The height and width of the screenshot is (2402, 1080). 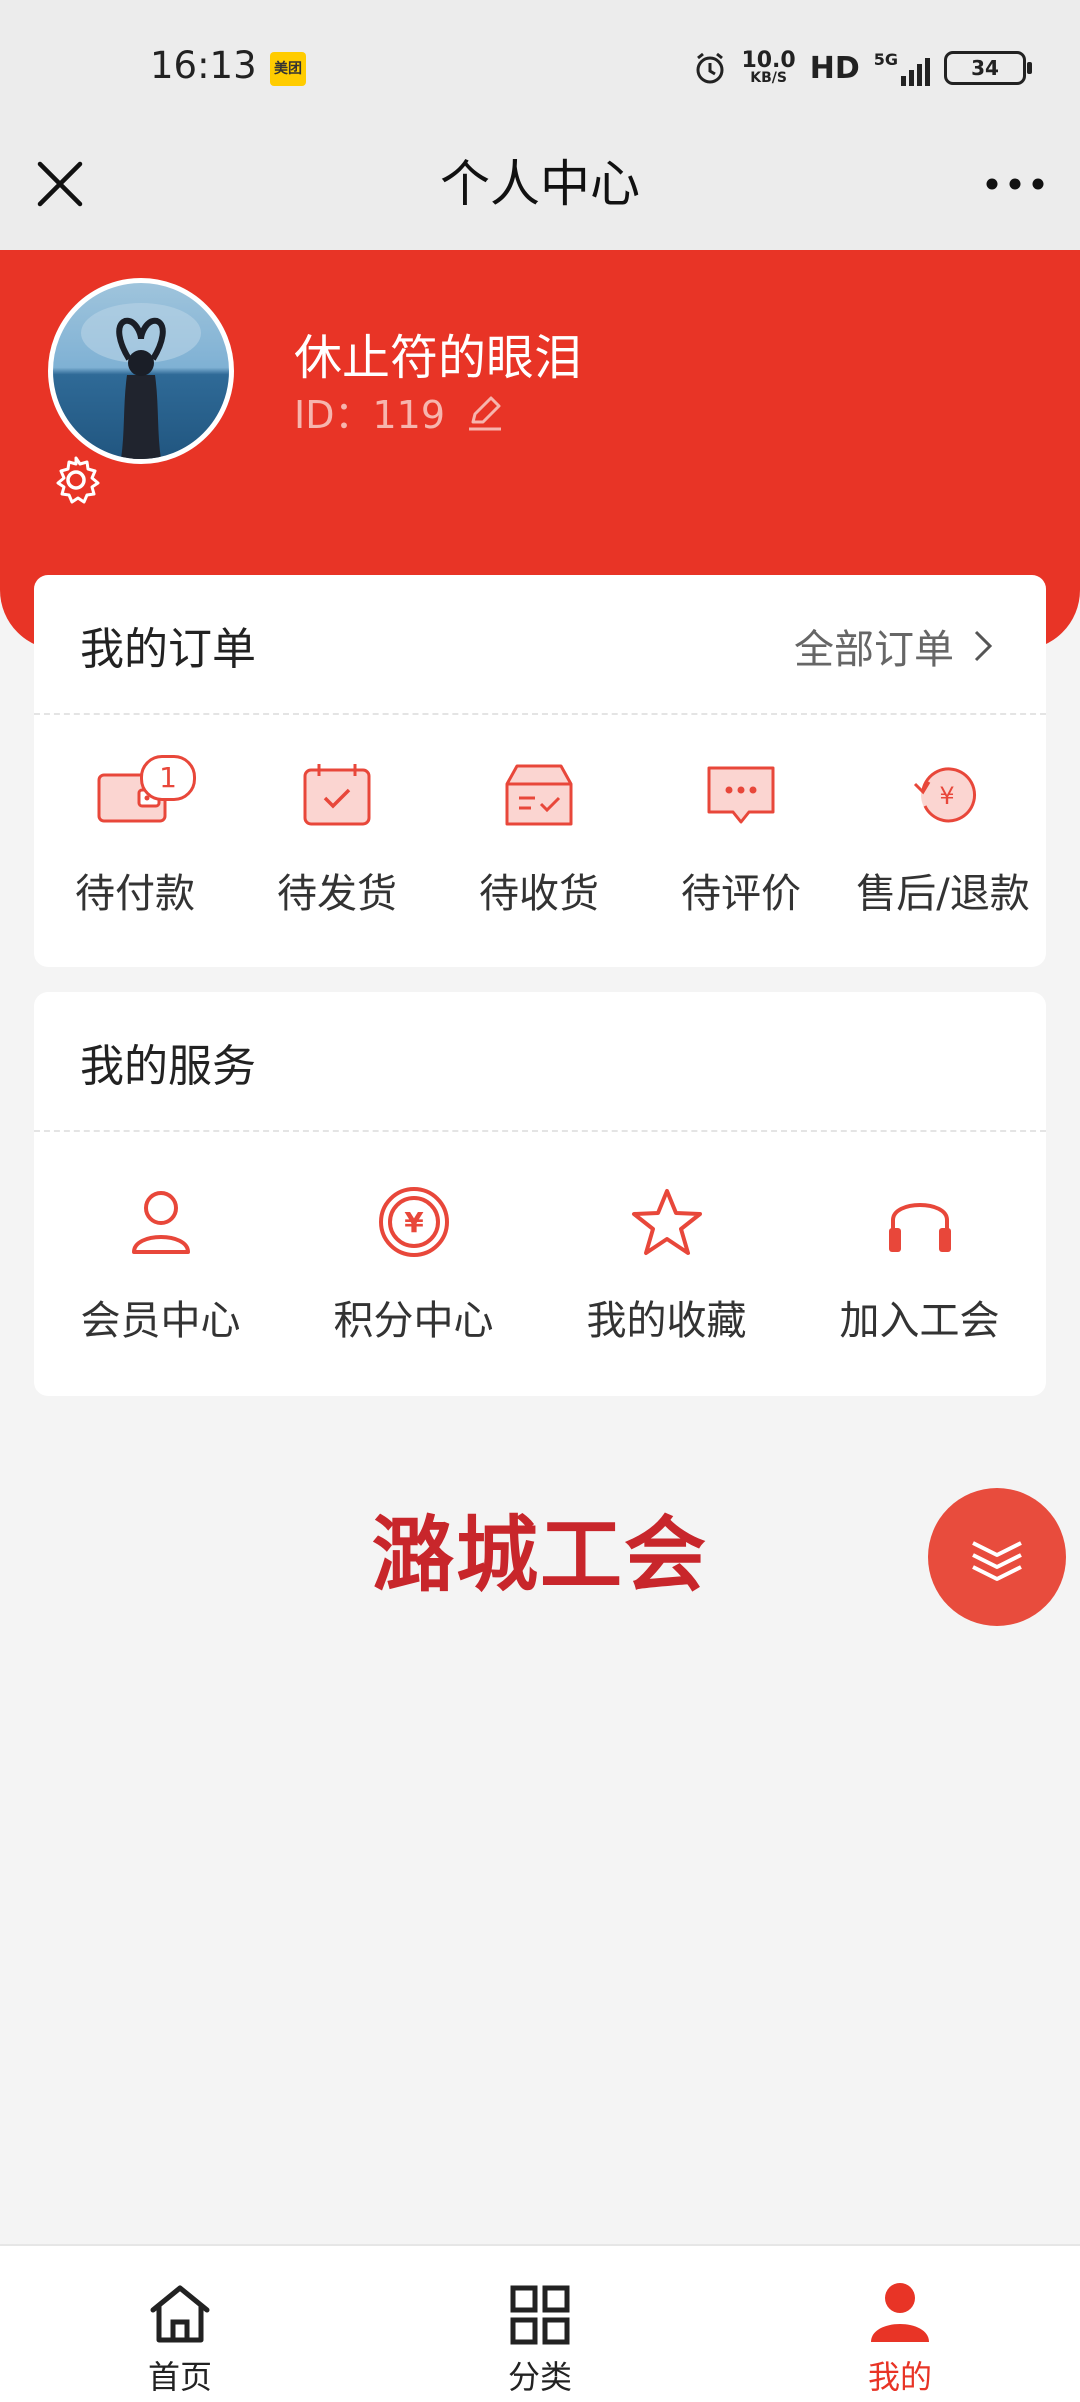 I want to click on user-id-row: ID：119, so click(x=399, y=411).